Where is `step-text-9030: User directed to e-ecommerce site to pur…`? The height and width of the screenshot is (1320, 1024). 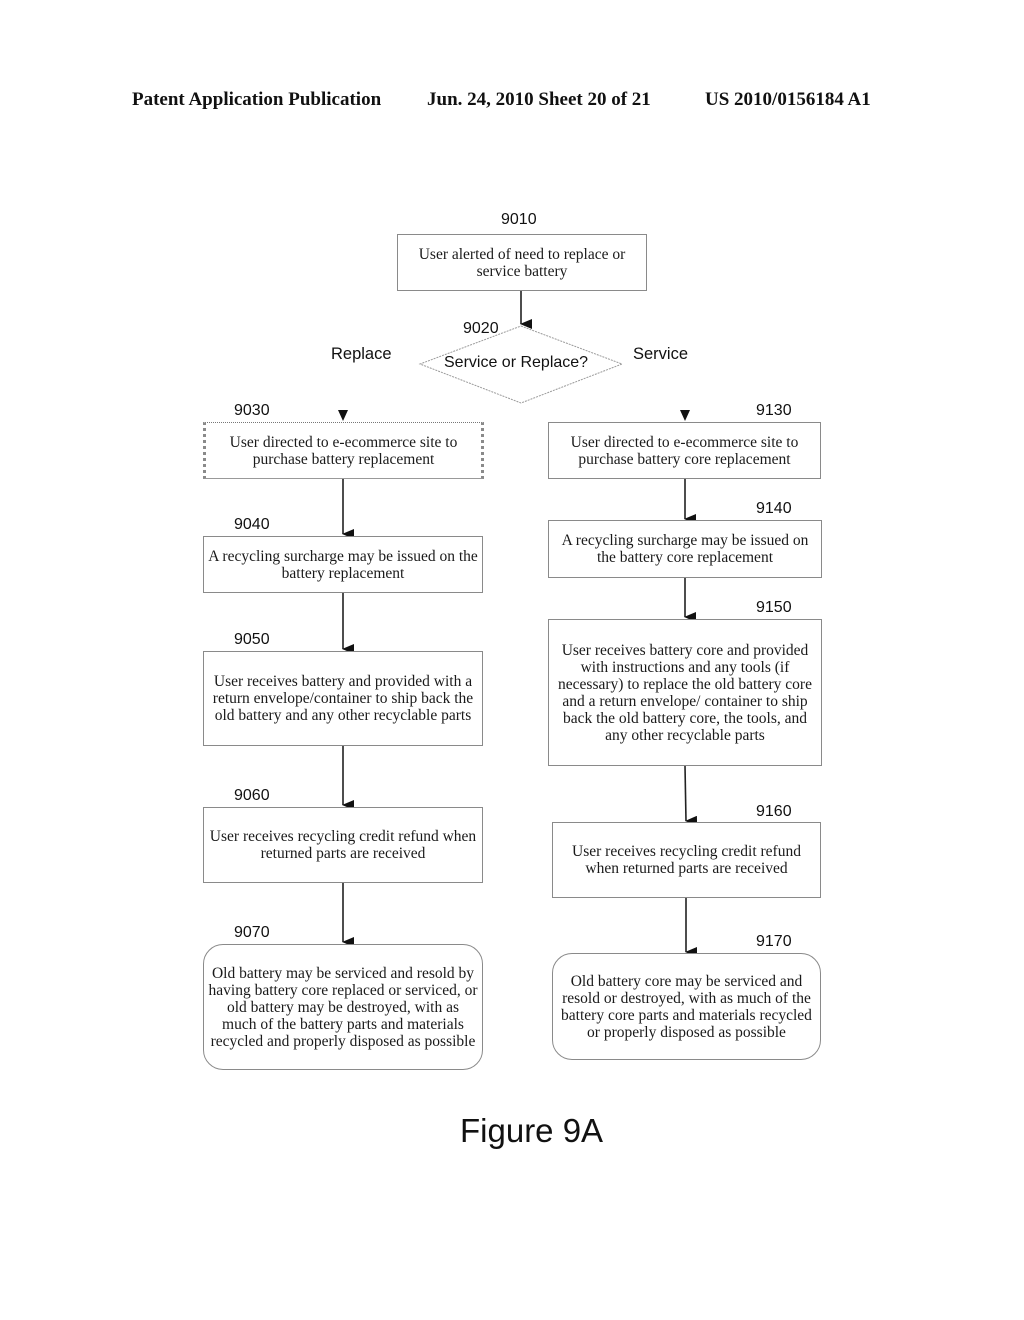
step-text-9030: User directed to e-ecommerce site to pur… is located at coordinates (343, 450).